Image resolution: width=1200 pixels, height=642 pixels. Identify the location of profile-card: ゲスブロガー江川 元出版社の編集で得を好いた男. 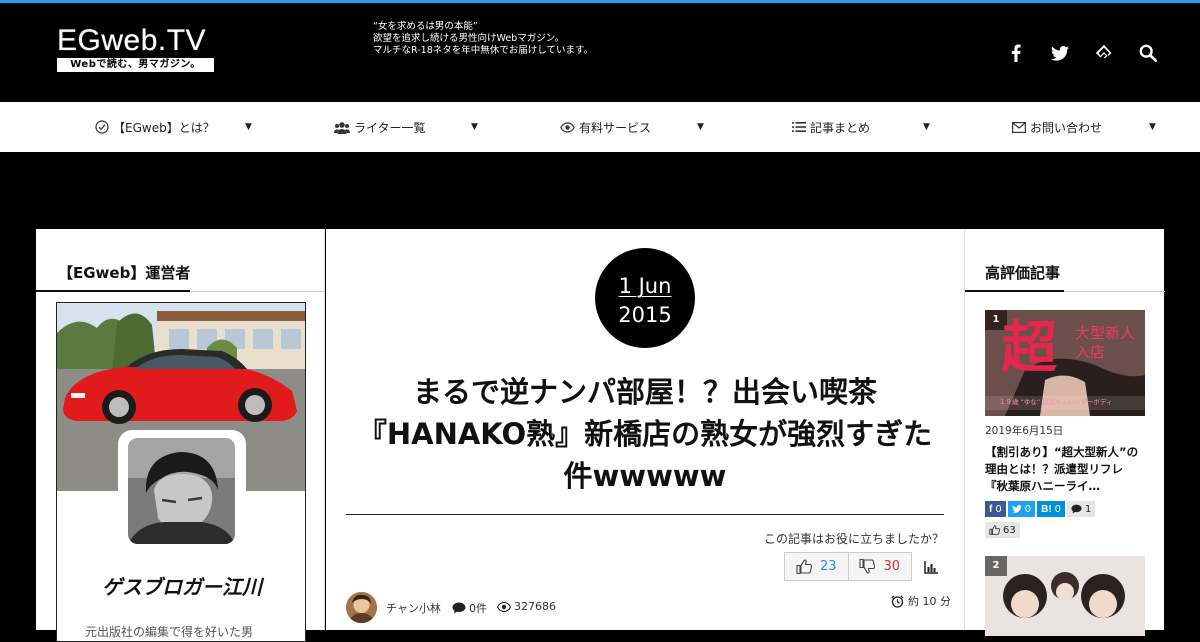
(181, 472).